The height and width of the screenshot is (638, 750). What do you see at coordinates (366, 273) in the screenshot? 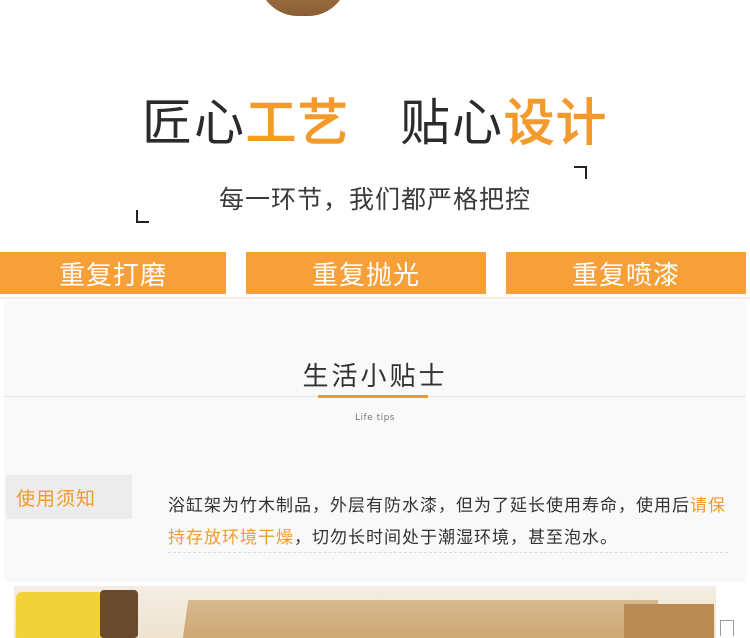
I see `process-bar-polishing: 重复抛光` at bounding box center [366, 273].